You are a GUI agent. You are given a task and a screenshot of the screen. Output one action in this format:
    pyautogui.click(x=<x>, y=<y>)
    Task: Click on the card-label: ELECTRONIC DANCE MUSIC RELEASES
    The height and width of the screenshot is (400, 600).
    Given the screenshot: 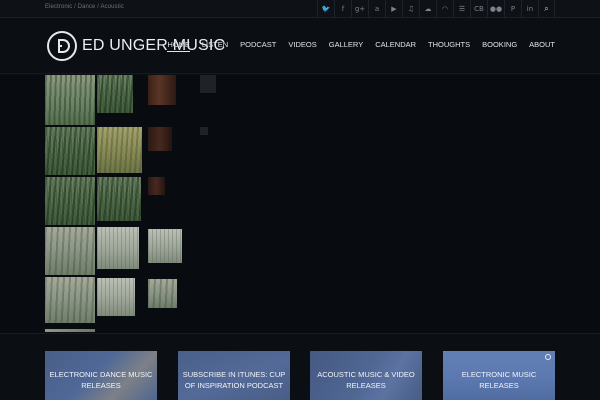 What is the action you would take?
    pyautogui.click(x=101, y=380)
    